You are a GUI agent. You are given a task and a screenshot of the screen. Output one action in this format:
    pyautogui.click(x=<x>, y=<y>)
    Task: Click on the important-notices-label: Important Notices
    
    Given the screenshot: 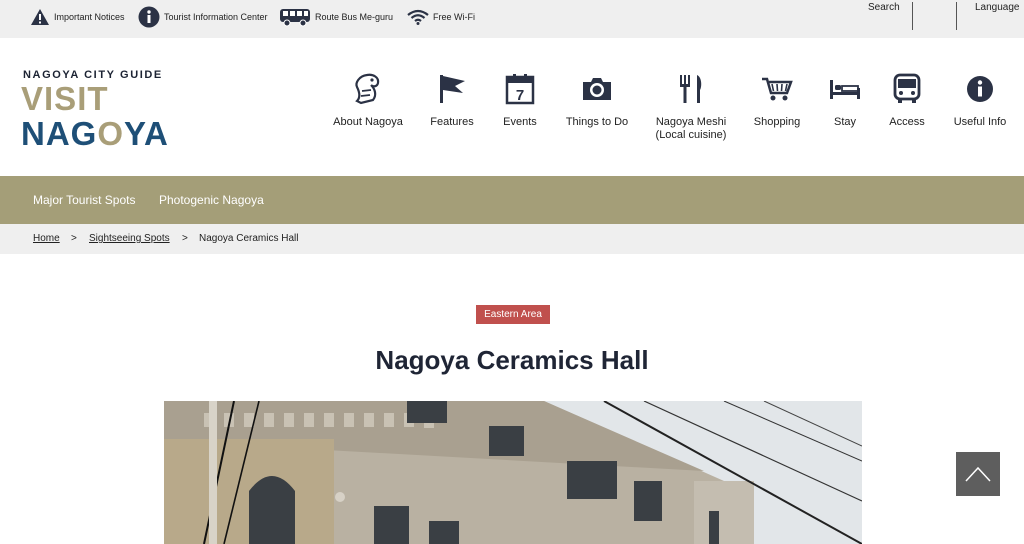 What is the action you would take?
    pyautogui.click(x=89, y=17)
    